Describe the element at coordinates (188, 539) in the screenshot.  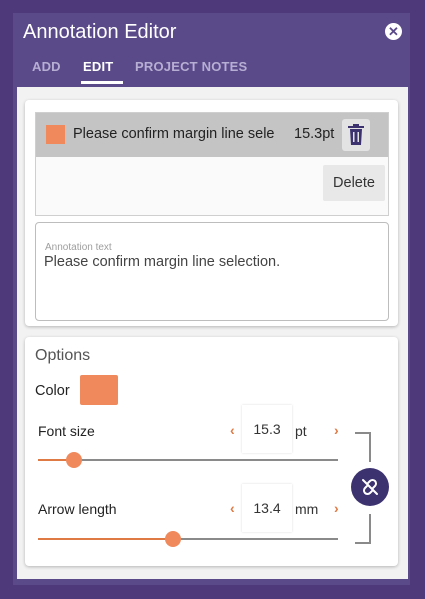
I see `arrow-length-slider` at that location.